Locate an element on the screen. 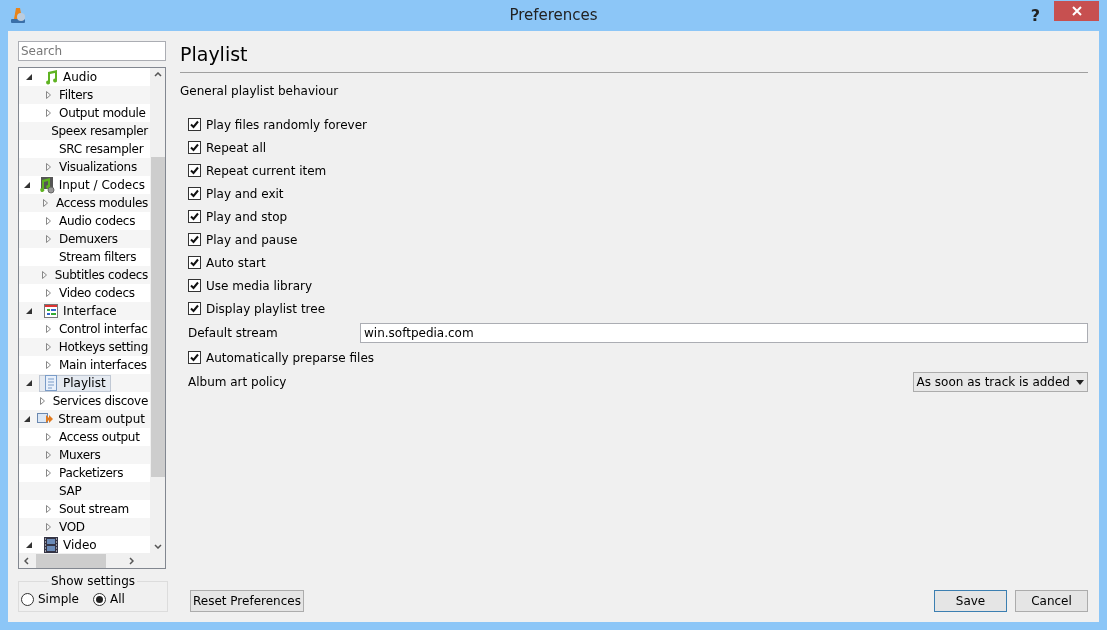 Image resolution: width=1107 pixels, height=630 pixels. tree-item: Filters is located at coordinates (84, 95).